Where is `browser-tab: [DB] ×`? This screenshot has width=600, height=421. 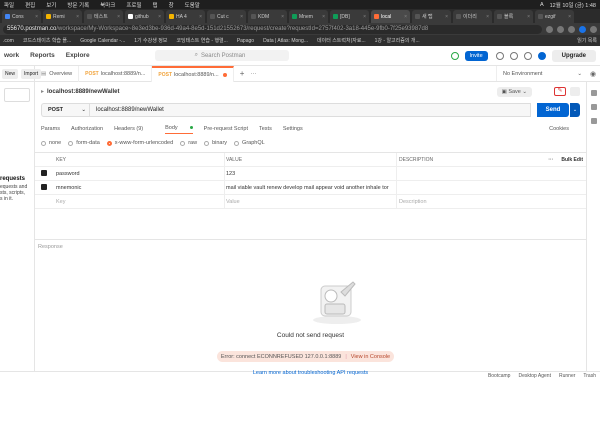 browser-tab: [DB] × is located at coordinates (349, 16).